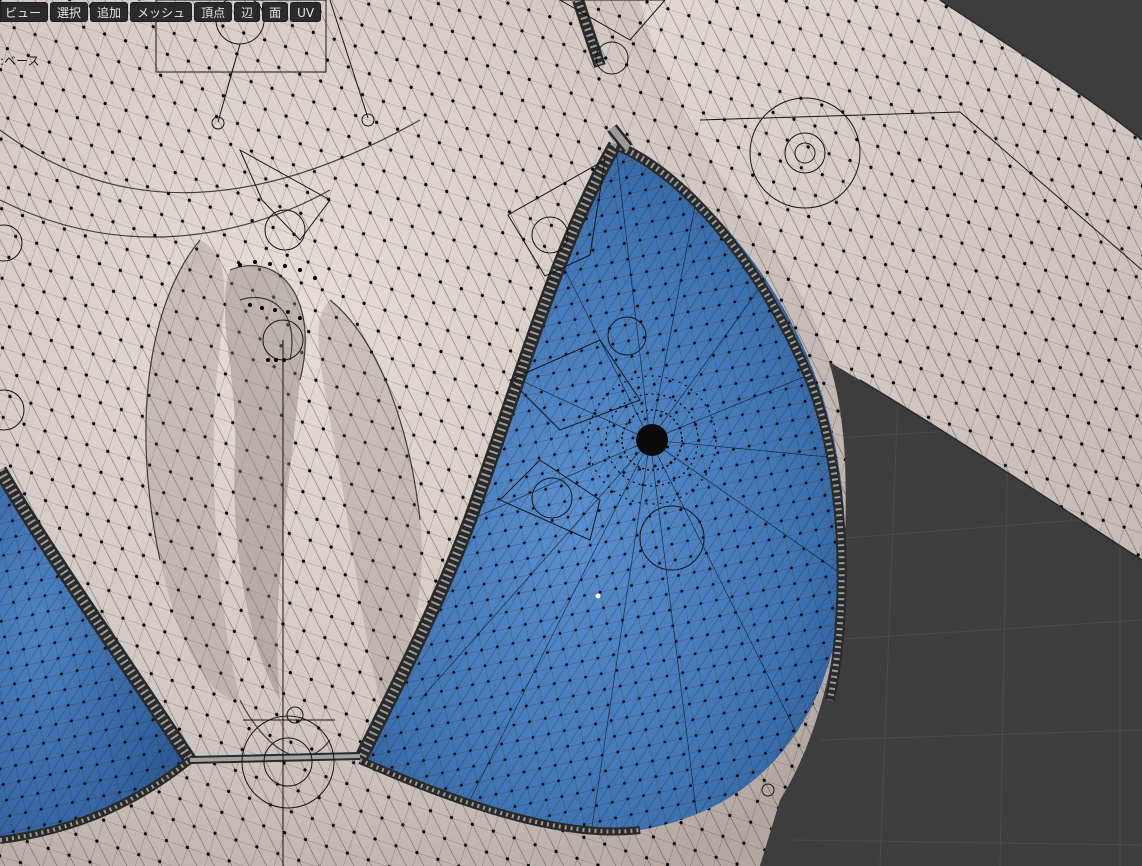 The width and height of the screenshot is (1142, 866). I want to click on menu-edge: 辺, so click(247, 12).